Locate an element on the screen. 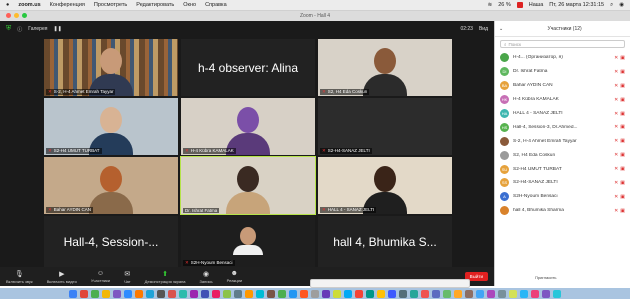  participant-row: DI Dr. Ishrat Fatma ✕ ▣ is located at coordinates (562, 72).